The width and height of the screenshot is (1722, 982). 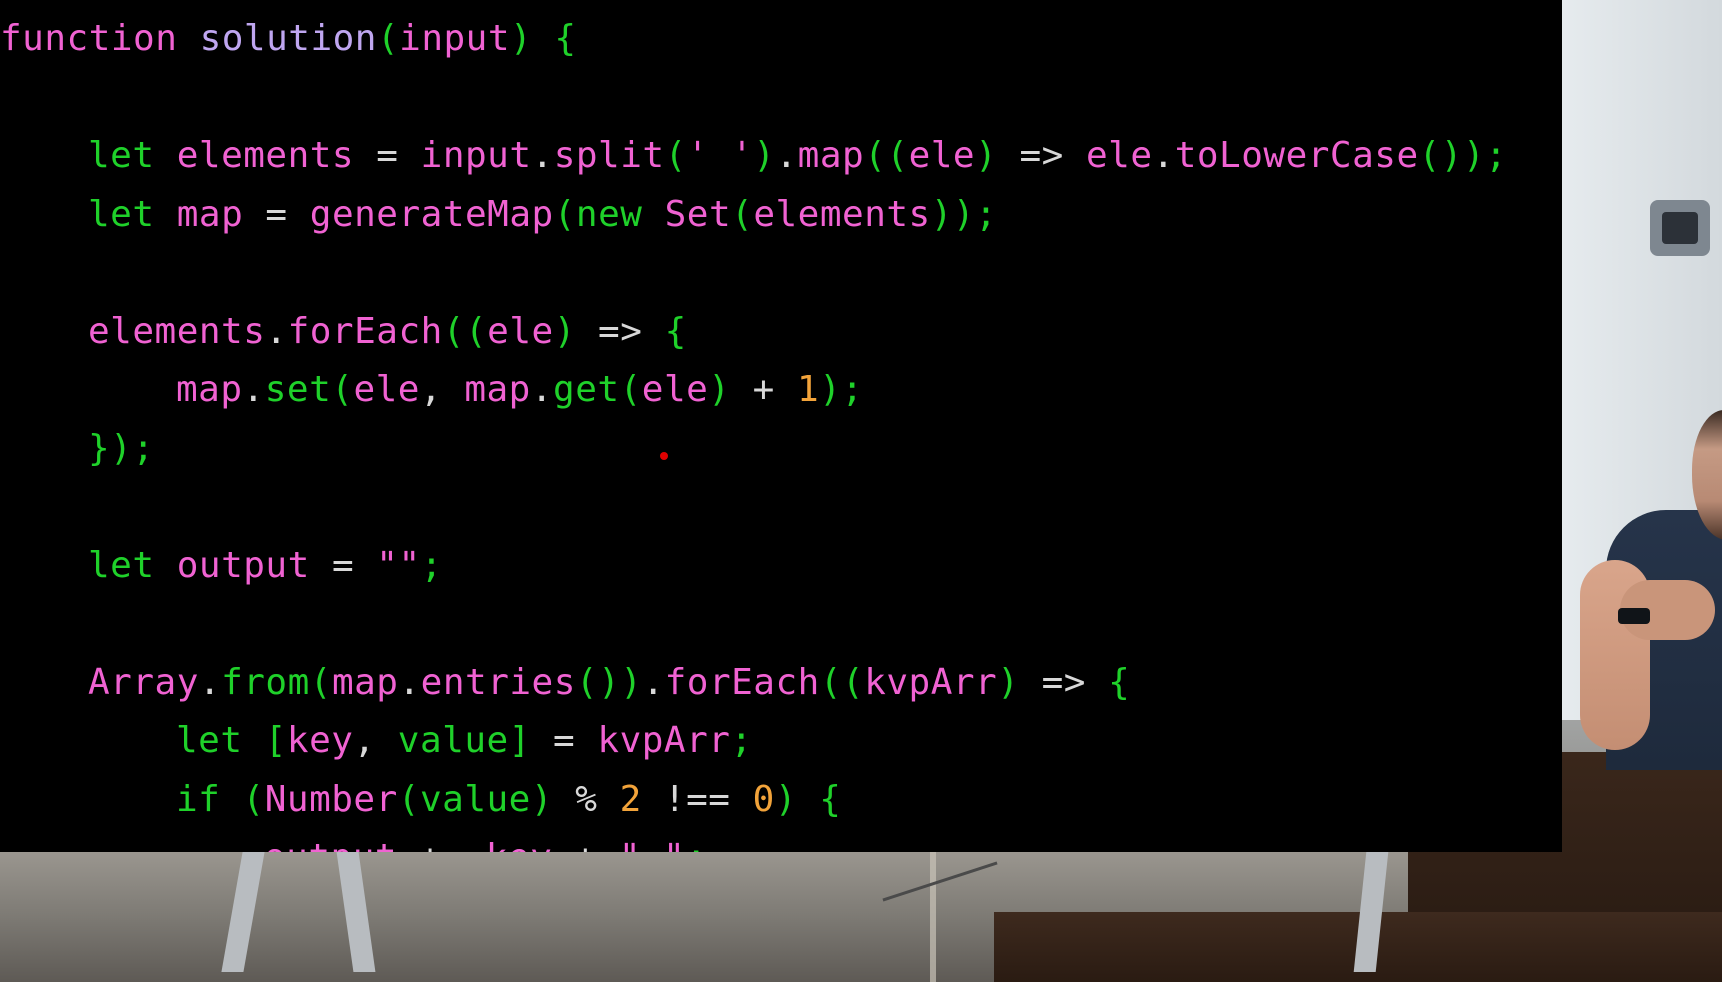 I want to click on code-token: Number, so click(x=331, y=799).